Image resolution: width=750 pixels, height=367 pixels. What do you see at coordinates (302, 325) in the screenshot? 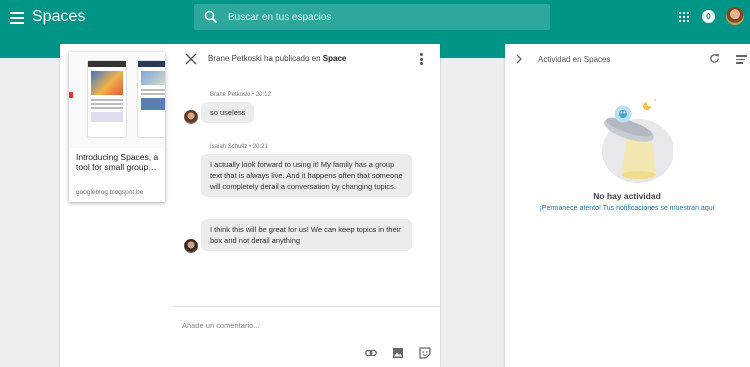
I see `comment-input` at bounding box center [302, 325].